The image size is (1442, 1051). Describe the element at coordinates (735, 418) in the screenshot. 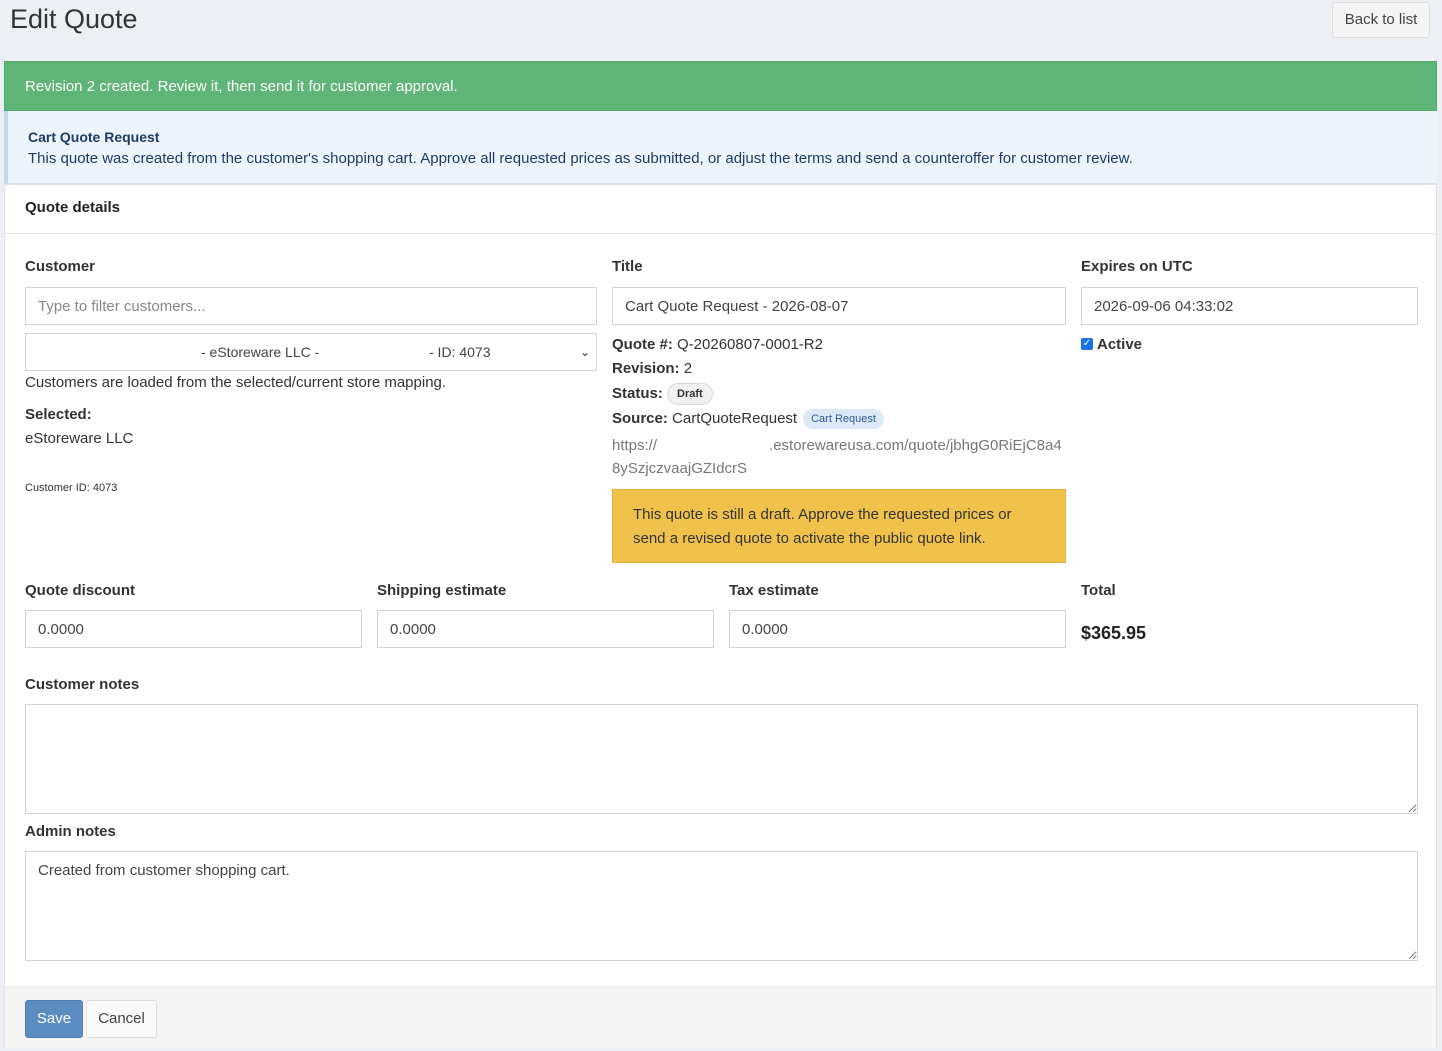

I see `source-value: CartQuoteRequest` at that location.